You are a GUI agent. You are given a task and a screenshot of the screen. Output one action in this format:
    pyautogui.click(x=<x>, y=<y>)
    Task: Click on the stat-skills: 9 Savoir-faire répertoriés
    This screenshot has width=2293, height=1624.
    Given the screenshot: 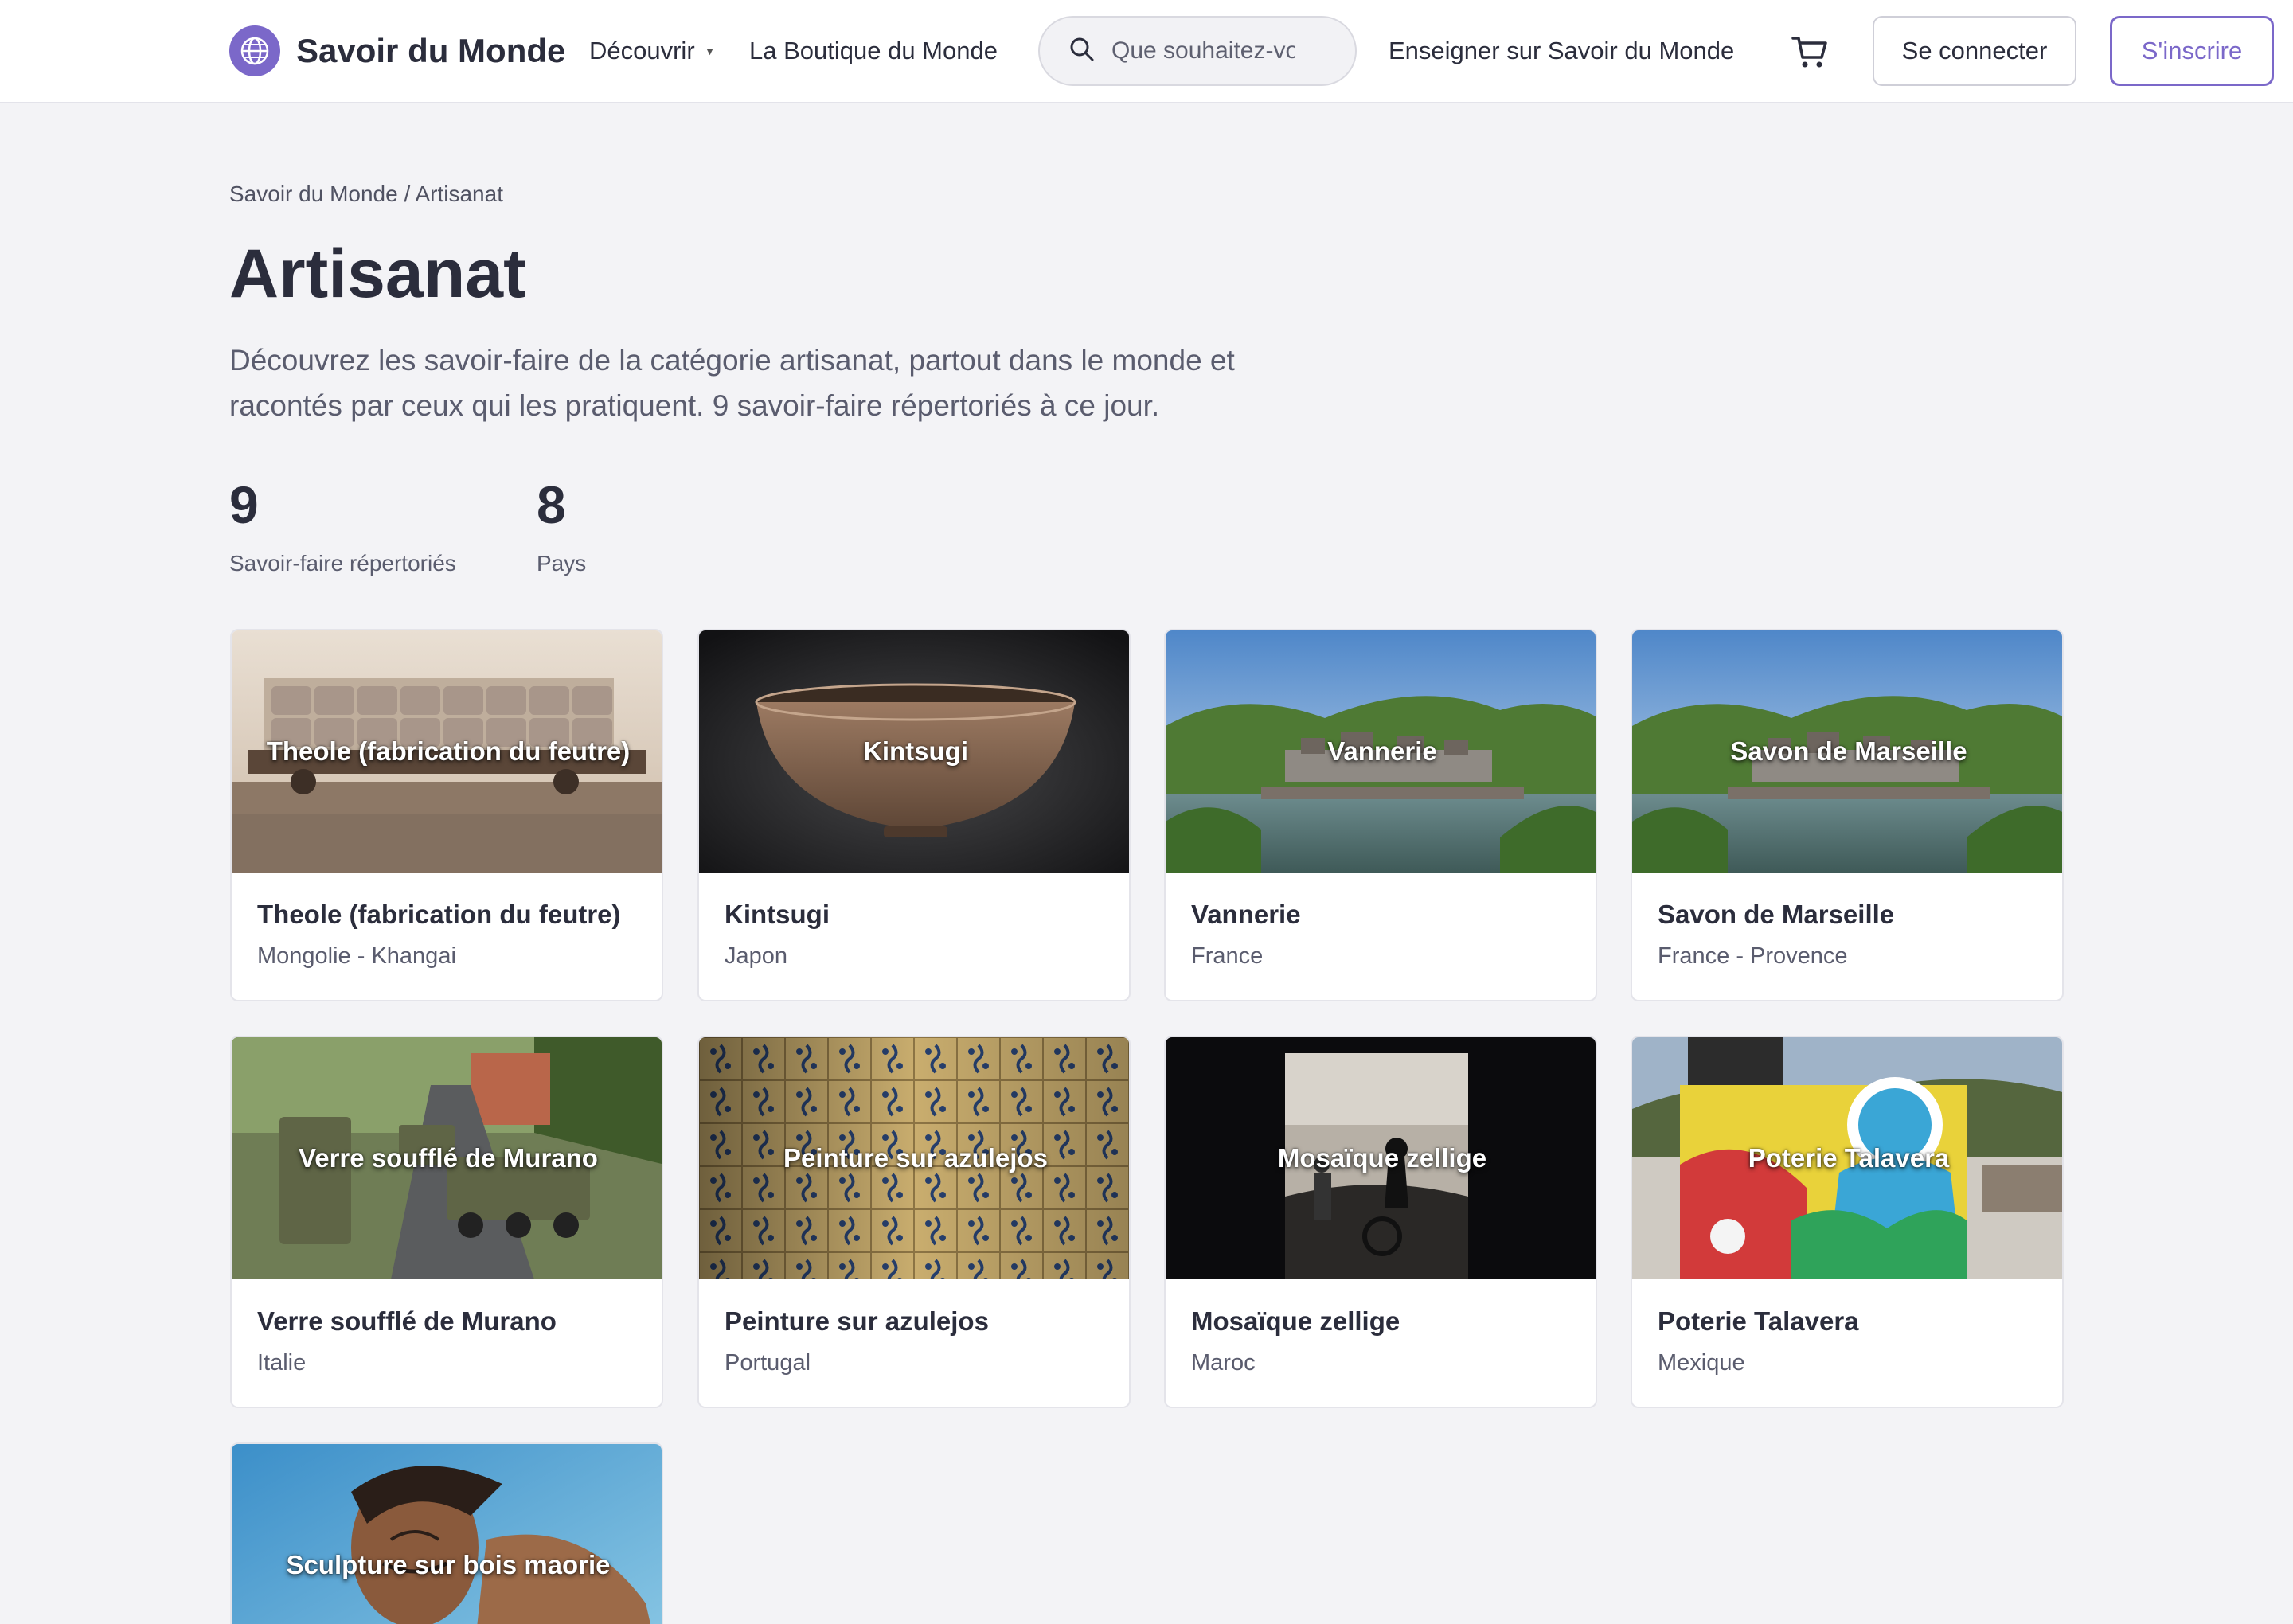 What is the action you would take?
    pyautogui.click(x=342, y=524)
    